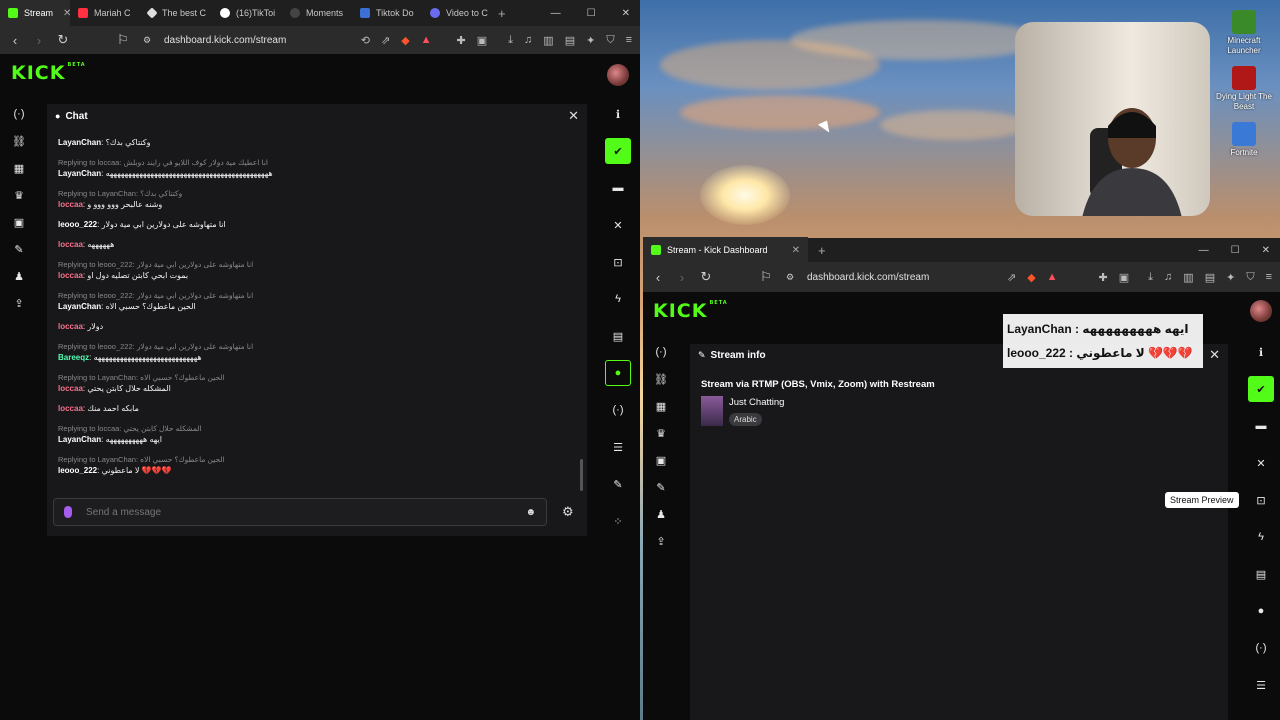 The image size is (1280, 720). Describe the element at coordinates (1244, 33) in the screenshot. I see `minecraft-launcher-shortcut: Minecraft Launcher` at that location.